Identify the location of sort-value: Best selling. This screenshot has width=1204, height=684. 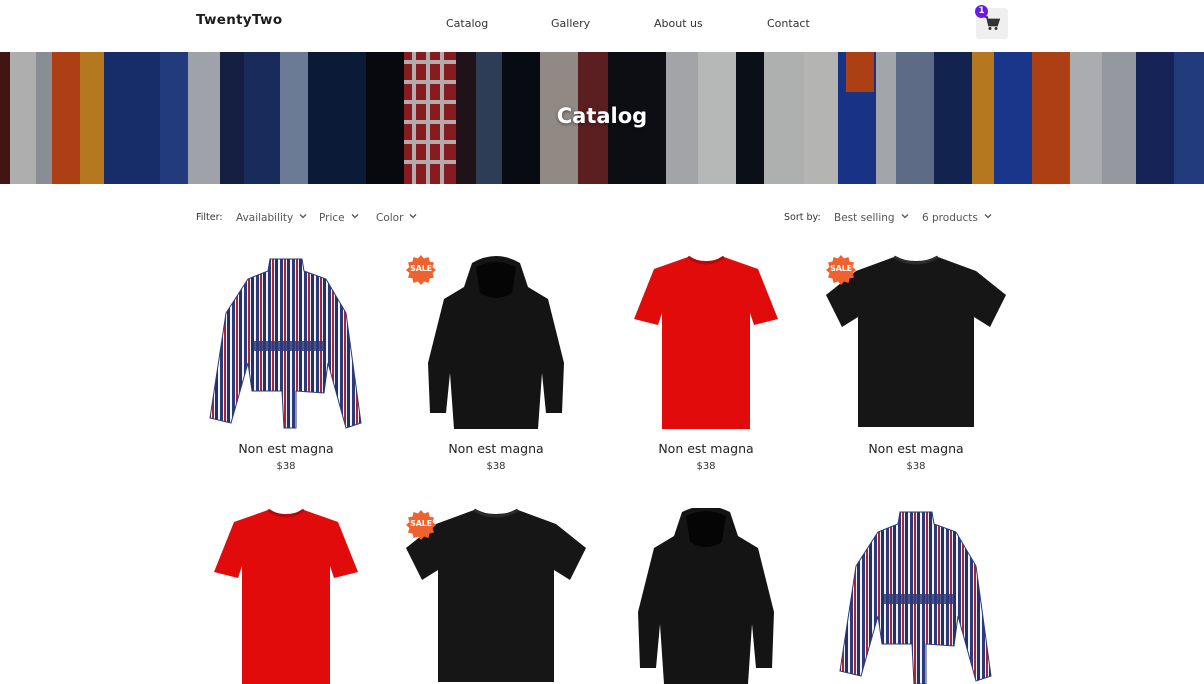
(864, 218).